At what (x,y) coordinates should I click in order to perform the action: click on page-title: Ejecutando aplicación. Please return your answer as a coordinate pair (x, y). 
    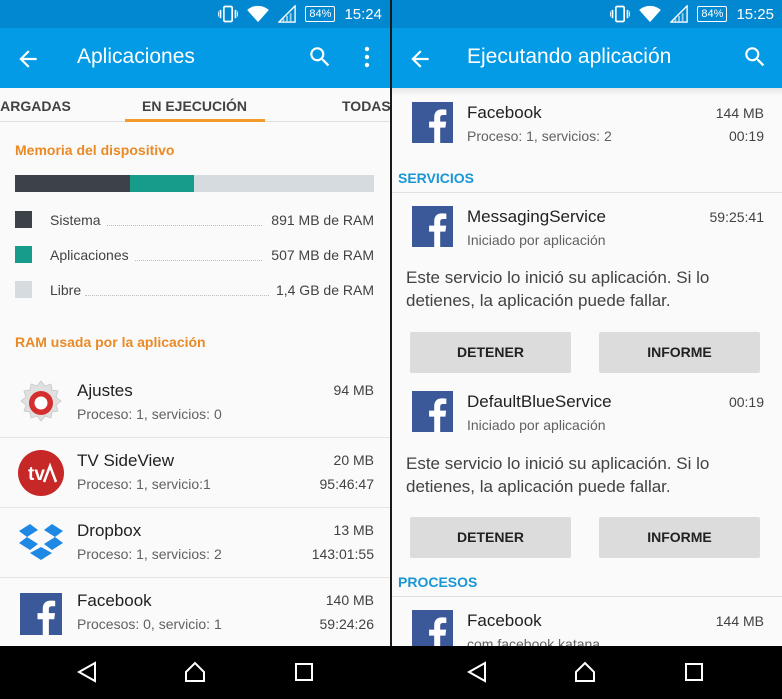
    Looking at the image, I should click on (569, 56).